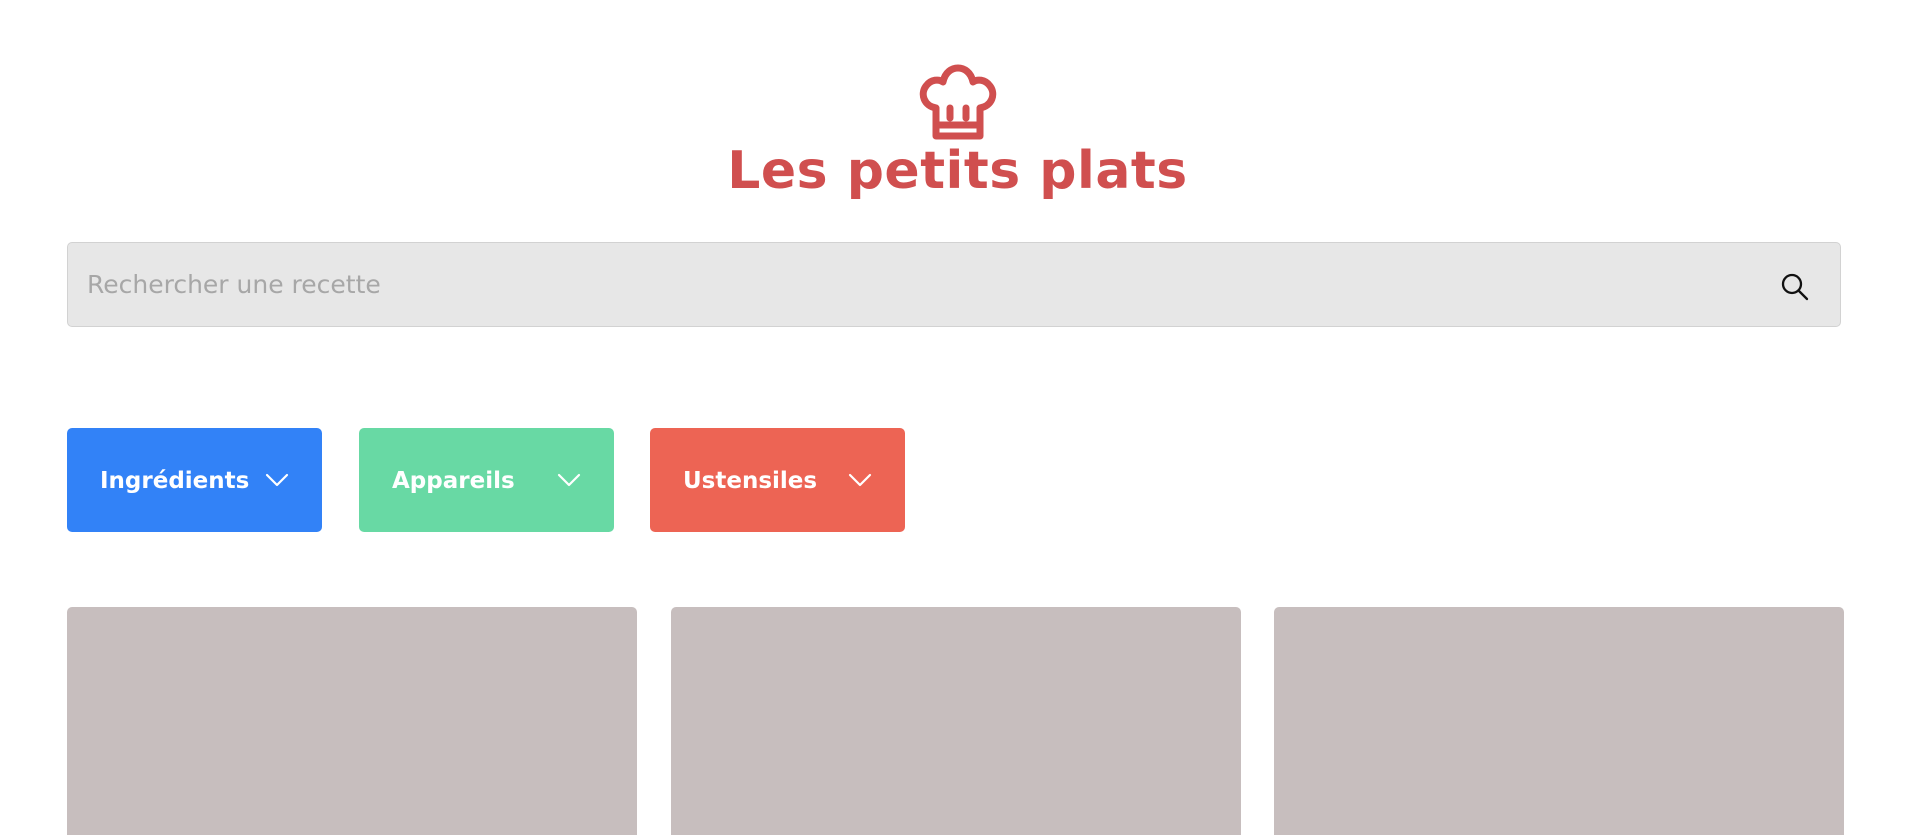 Image resolution: width=1915 pixels, height=835 pixels. I want to click on search-input, so click(924, 284).